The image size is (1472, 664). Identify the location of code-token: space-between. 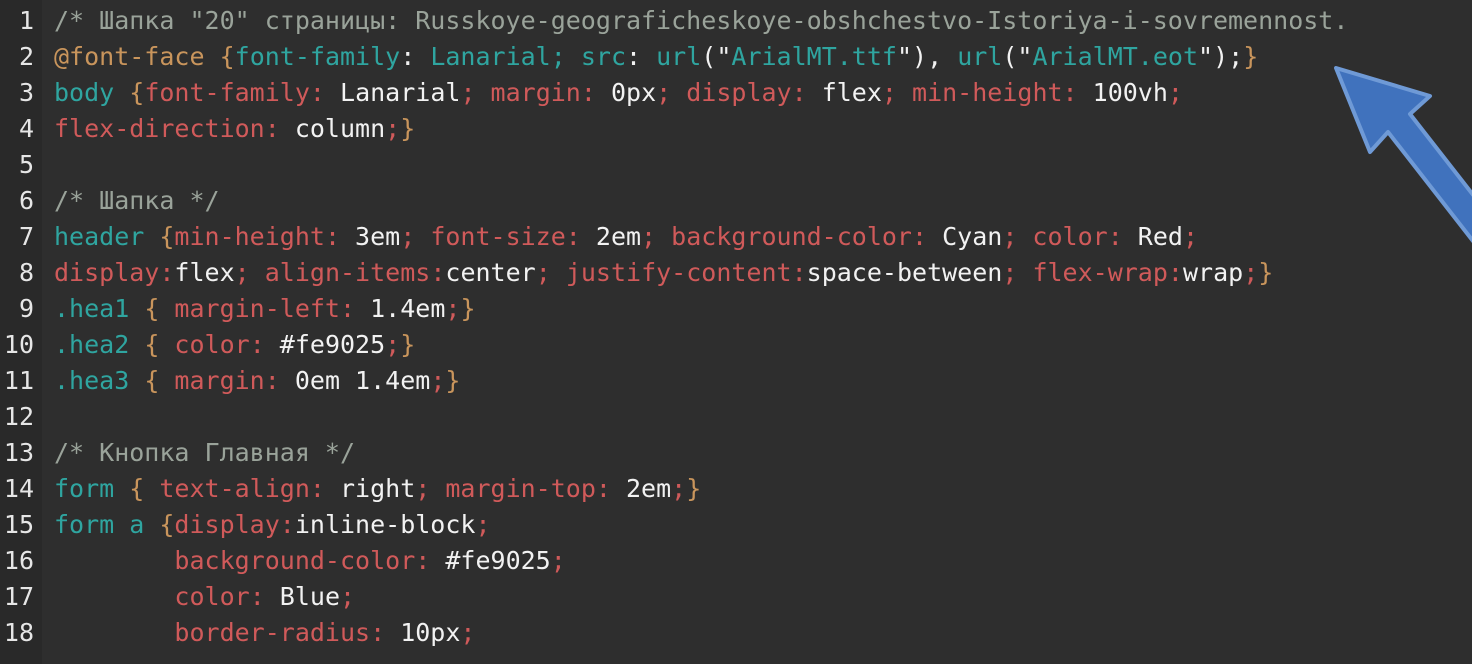
(904, 272).